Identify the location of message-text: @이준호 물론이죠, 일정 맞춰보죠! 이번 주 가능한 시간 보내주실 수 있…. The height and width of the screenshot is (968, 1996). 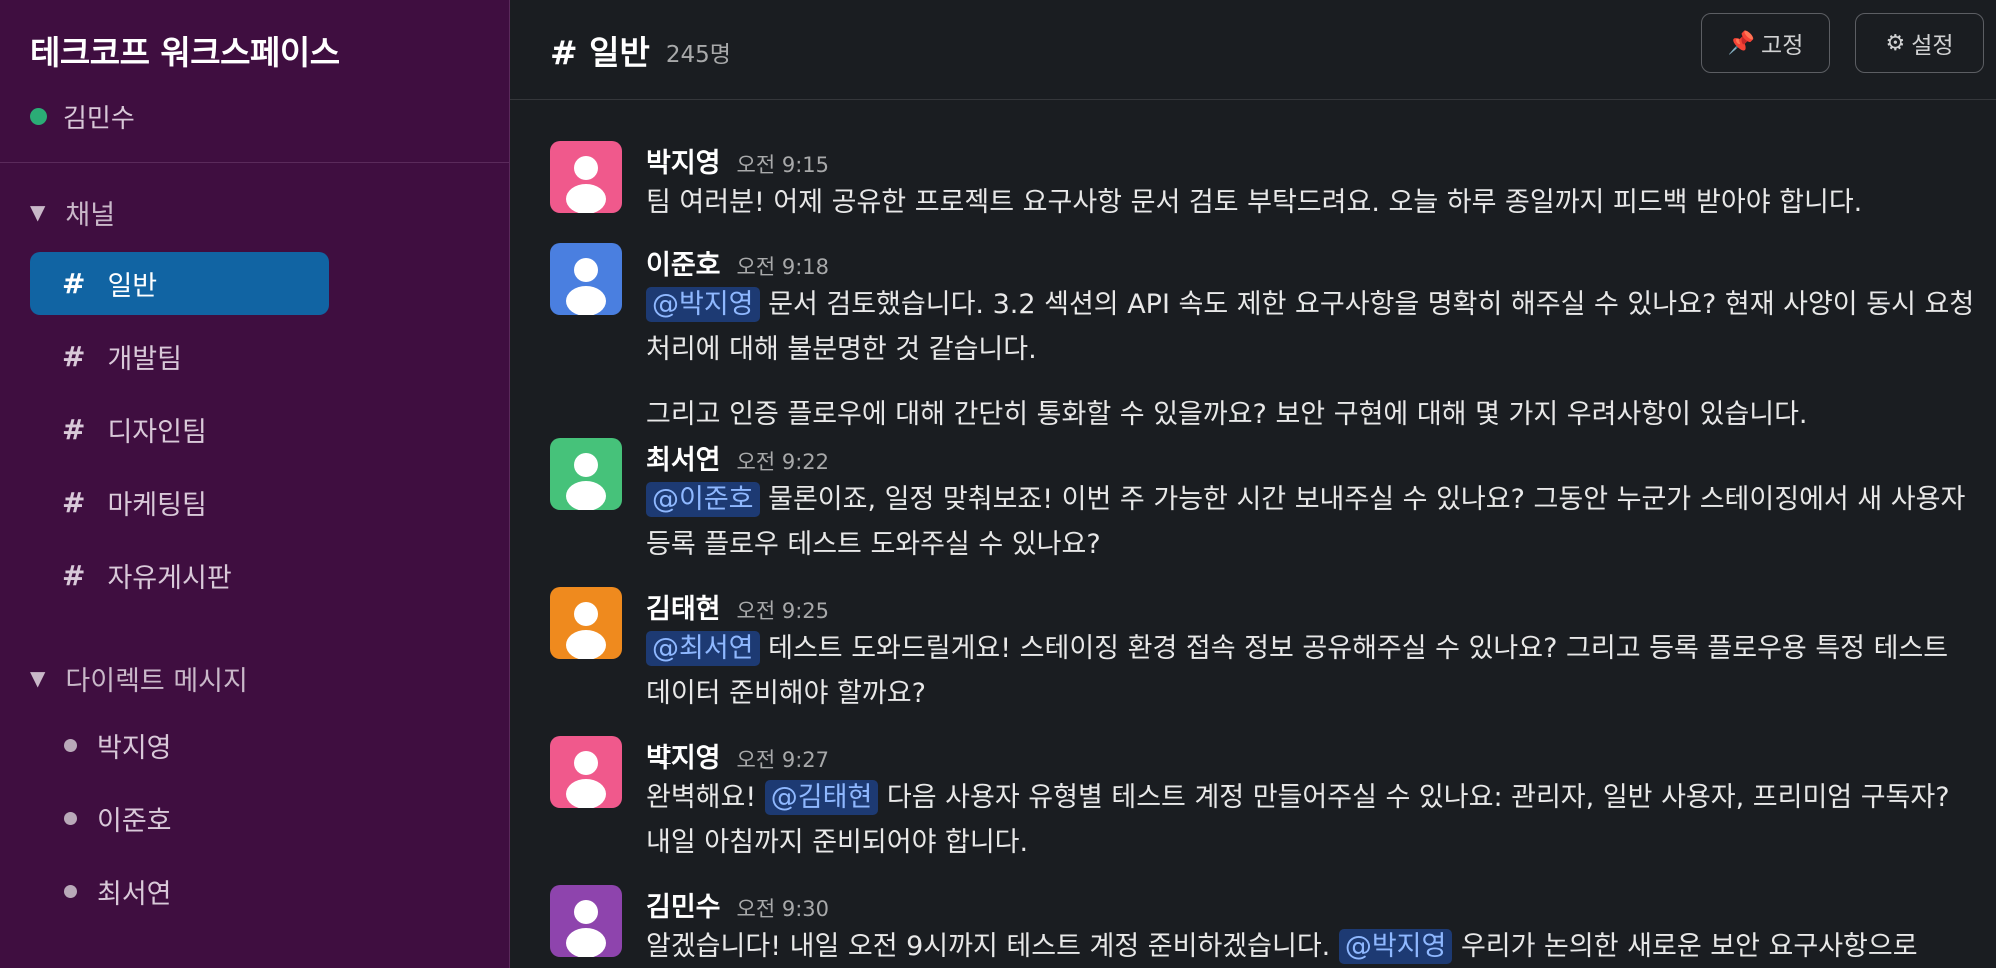
(1311, 522).